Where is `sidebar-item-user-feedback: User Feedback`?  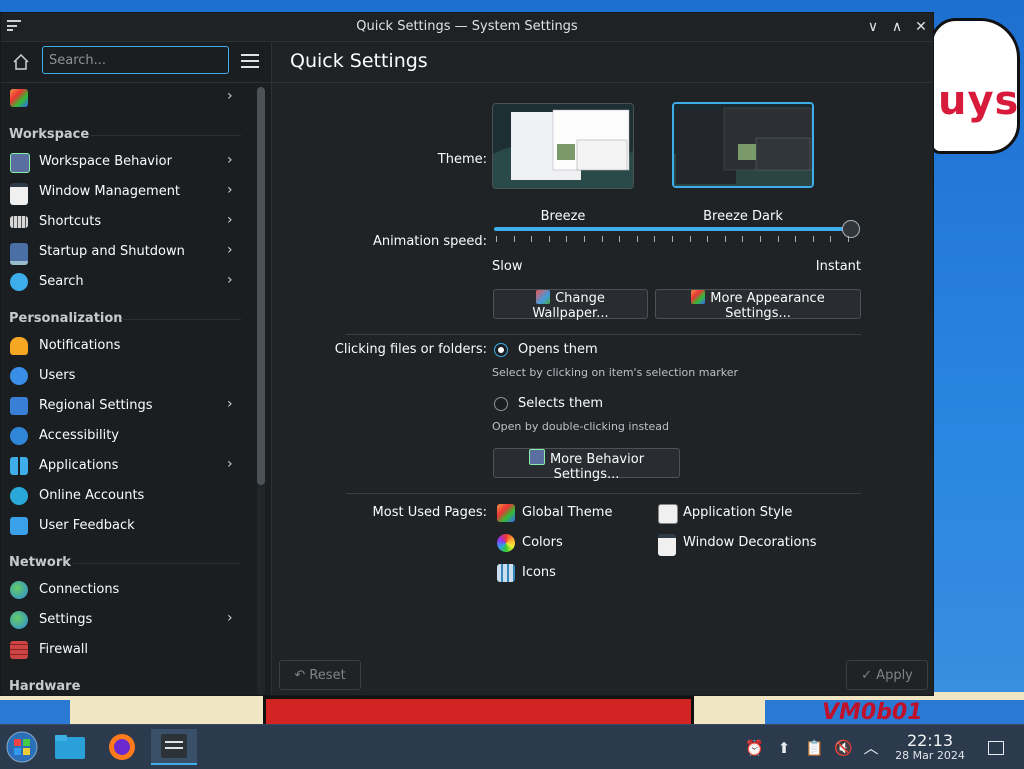
sidebar-item-user-feedback: User Feedback is located at coordinates (126, 526).